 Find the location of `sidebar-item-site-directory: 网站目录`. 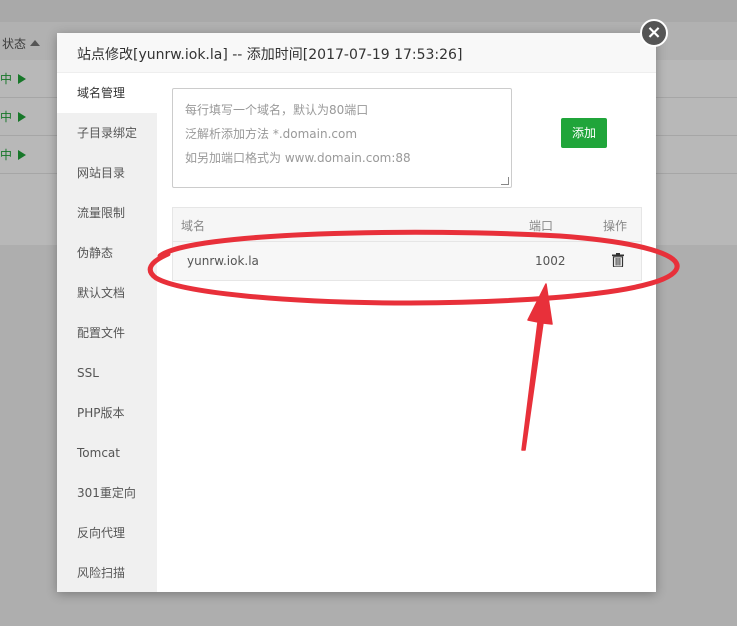

sidebar-item-site-directory: 网站目录 is located at coordinates (107, 173).